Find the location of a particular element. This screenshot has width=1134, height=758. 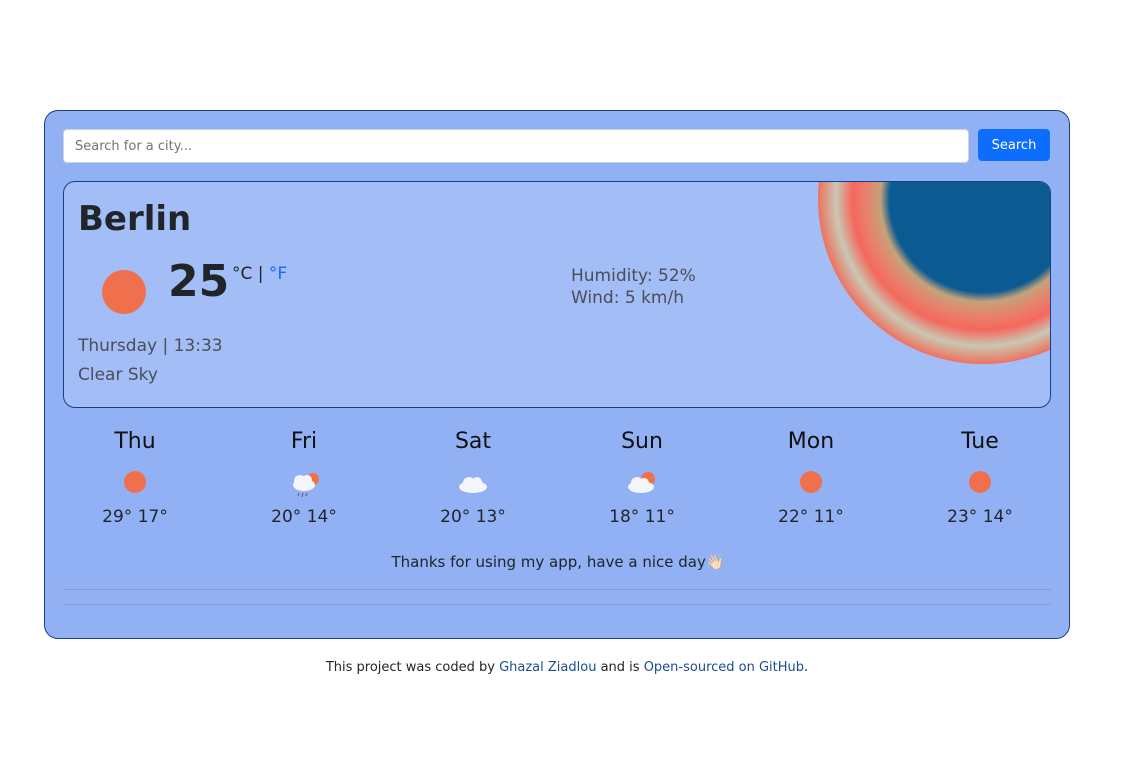

forecast-temps: 18° 11° is located at coordinates (642, 517).